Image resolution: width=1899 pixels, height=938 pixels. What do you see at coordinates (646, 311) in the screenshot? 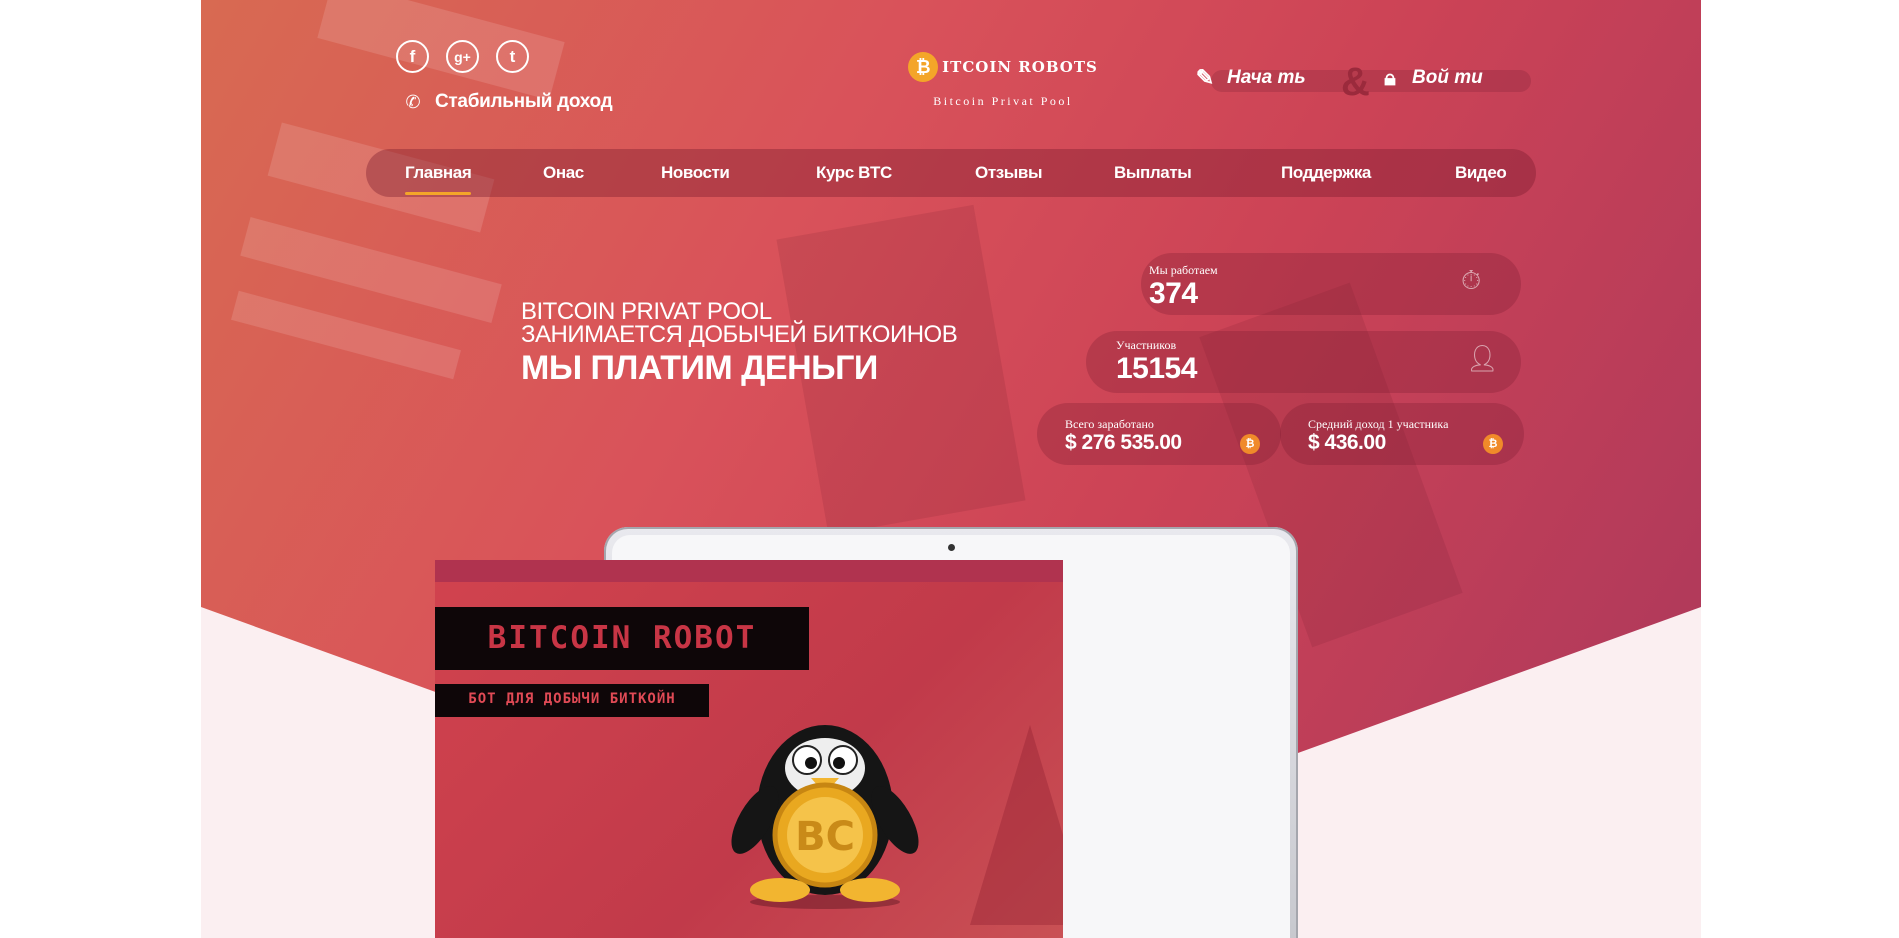
I see `headline-line-1: BITCOIN PRIVAT POOL` at bounding box center [646, 311].